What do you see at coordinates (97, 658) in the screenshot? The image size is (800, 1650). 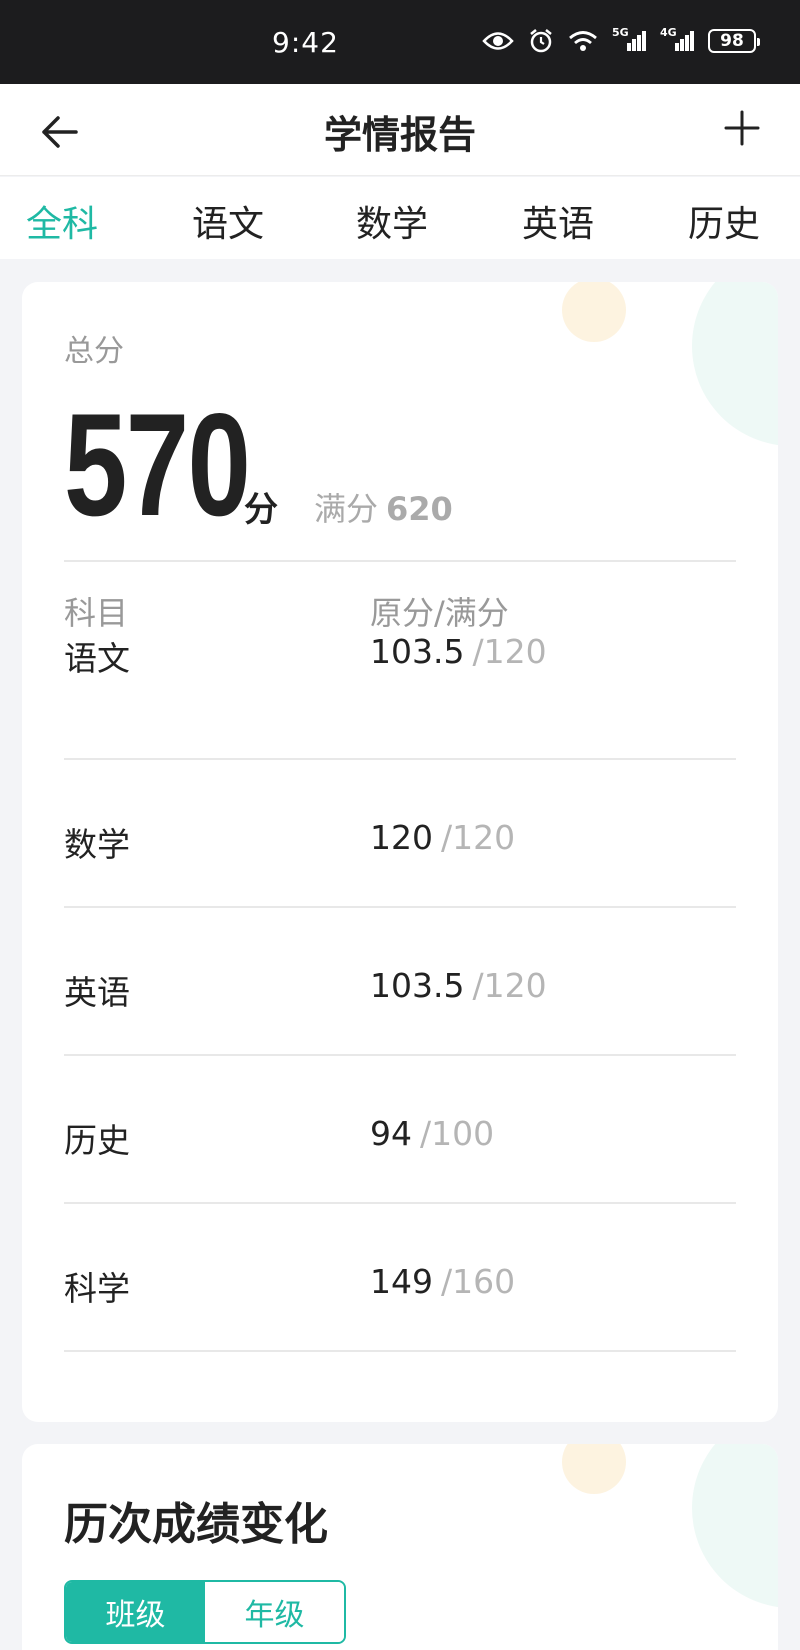 I see `row-subject: 语文` at bounding box center [97, 658].